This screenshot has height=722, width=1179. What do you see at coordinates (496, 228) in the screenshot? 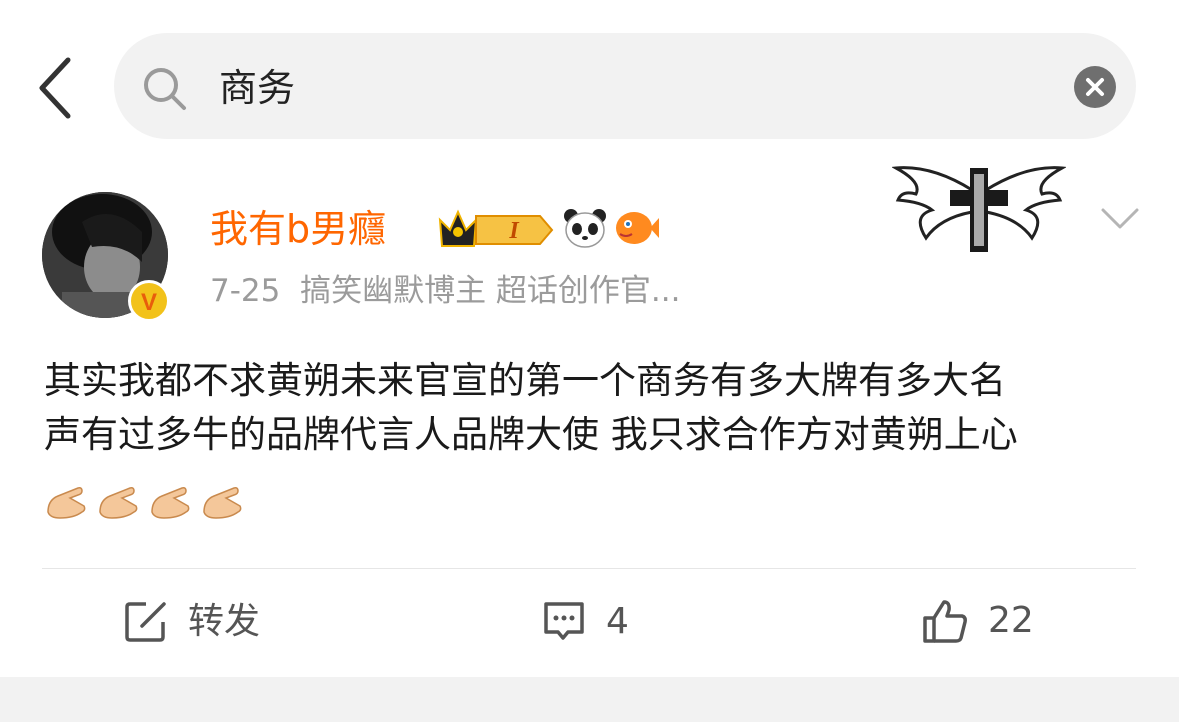
I see `member-crown-badge-icon: I` at bounding box center [496, 228].